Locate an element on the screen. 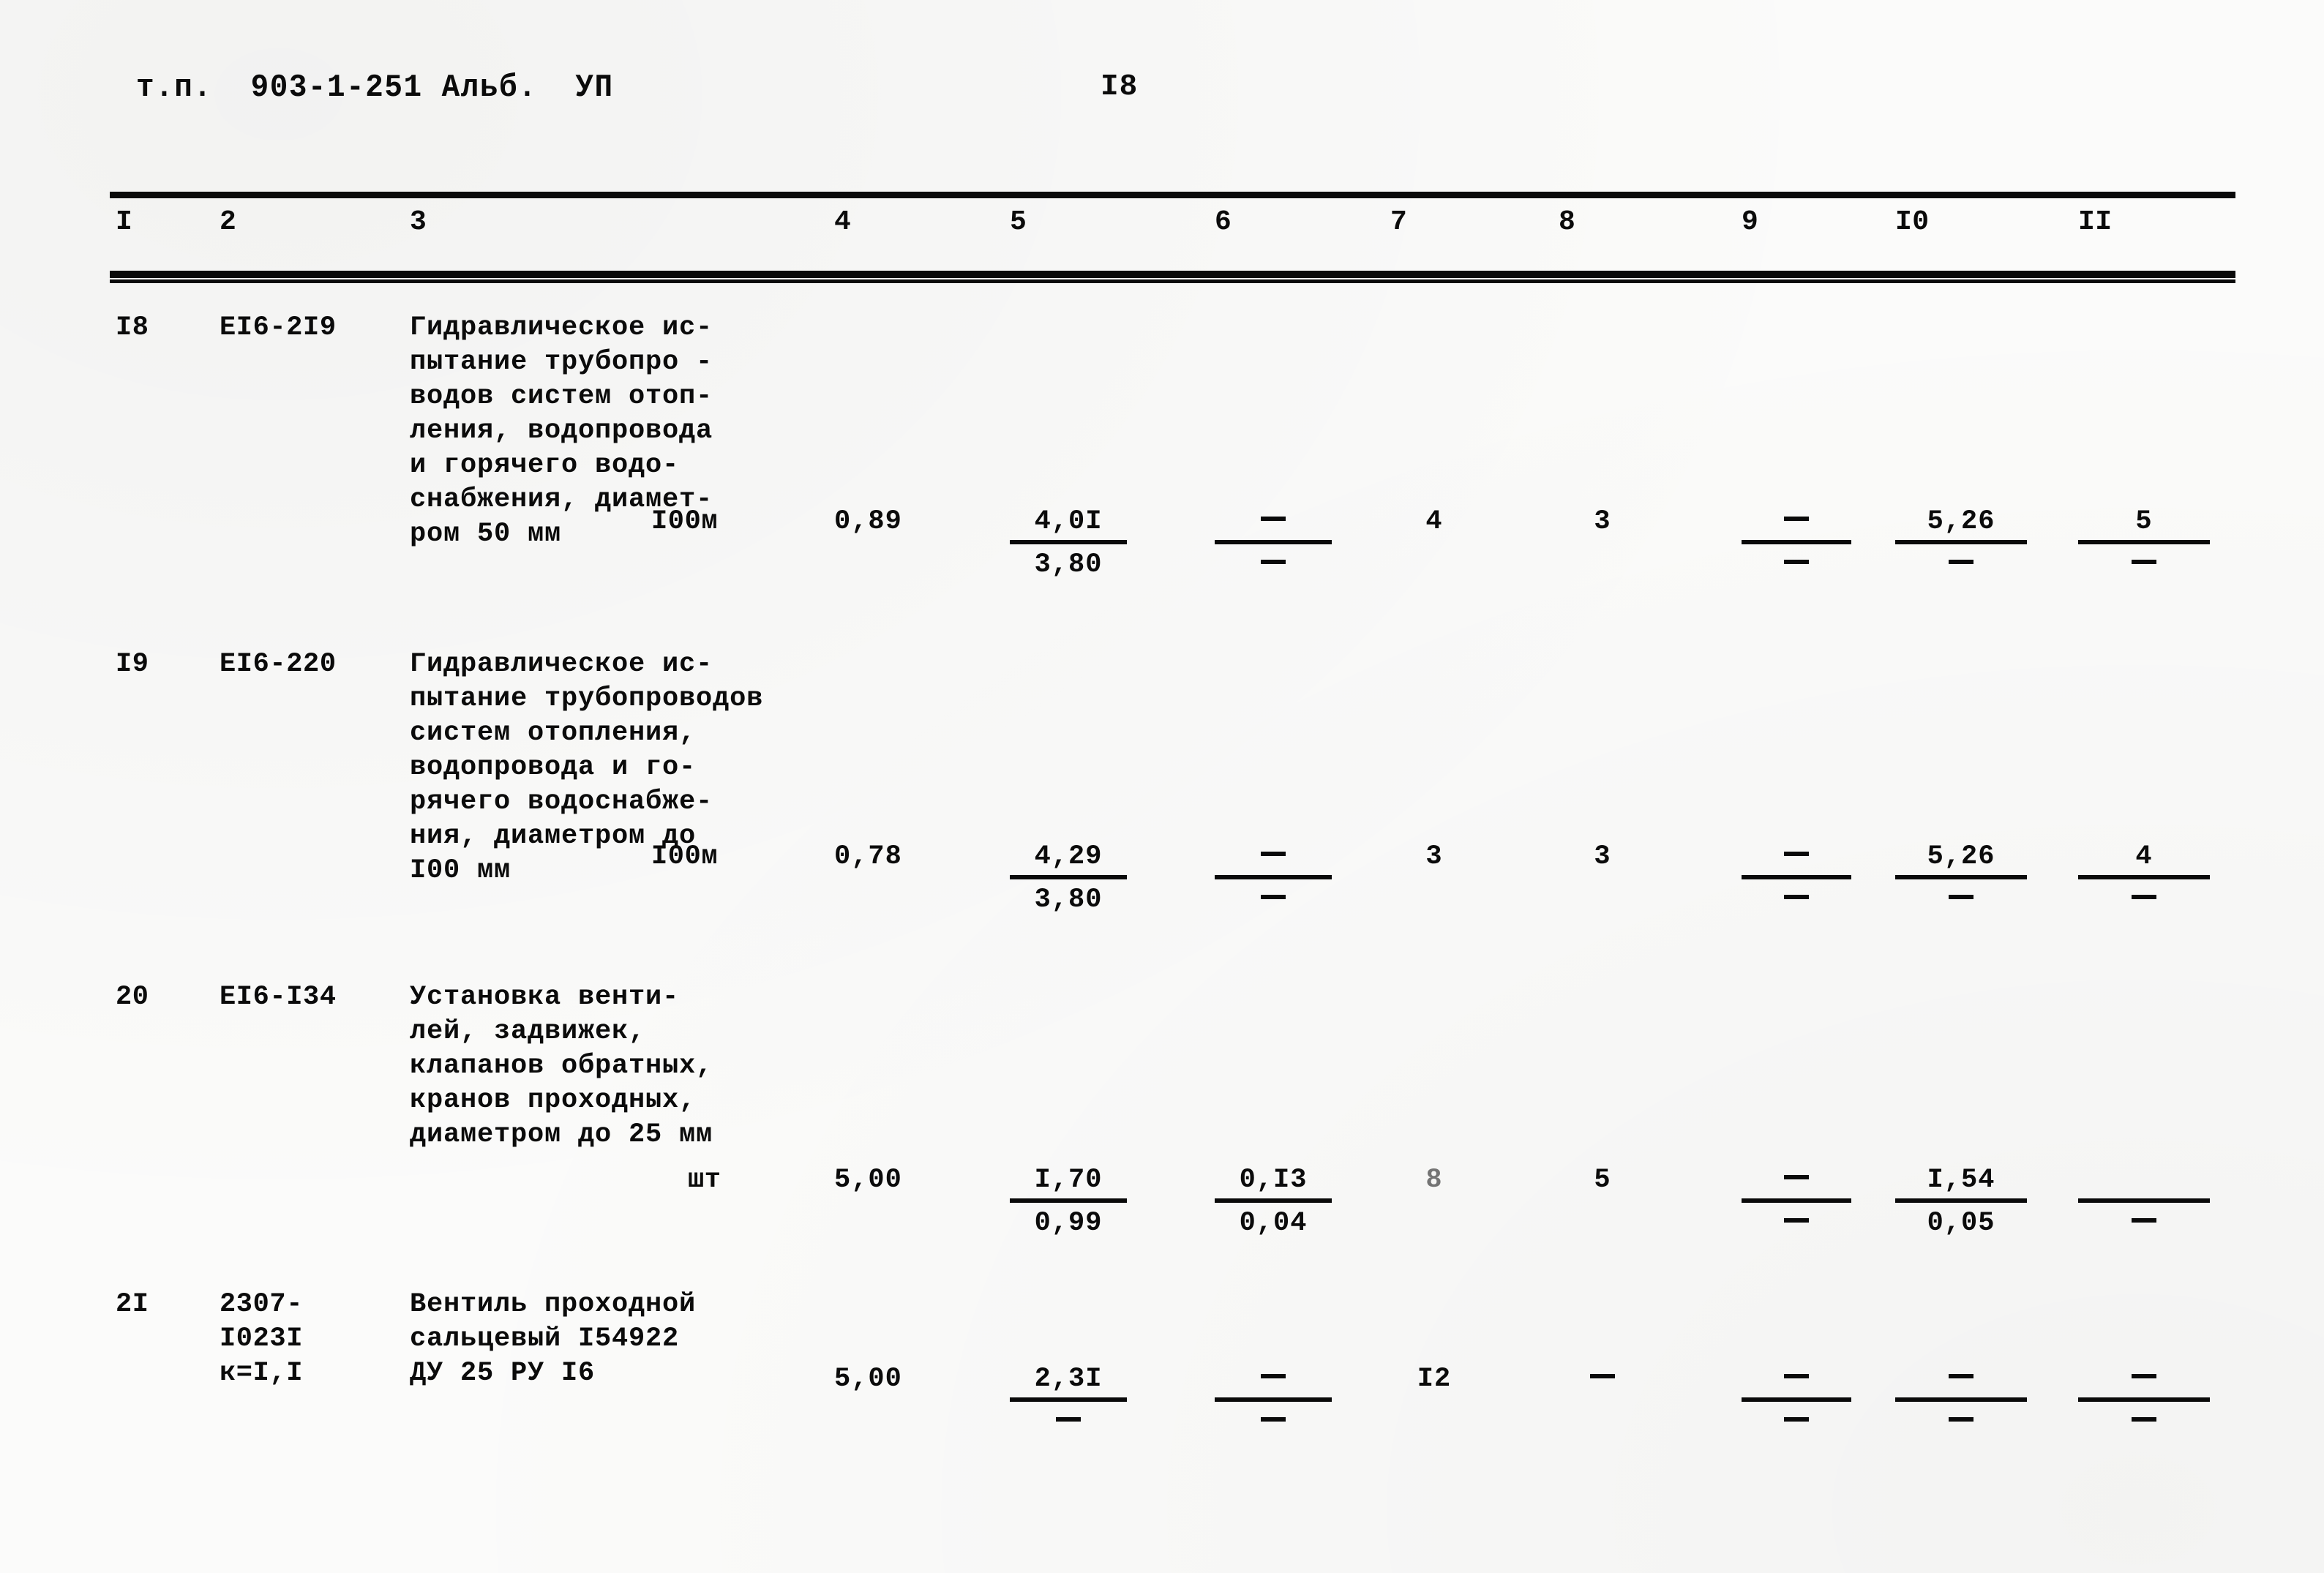  column-header-2: 2 is located at coordinates (229, 222).